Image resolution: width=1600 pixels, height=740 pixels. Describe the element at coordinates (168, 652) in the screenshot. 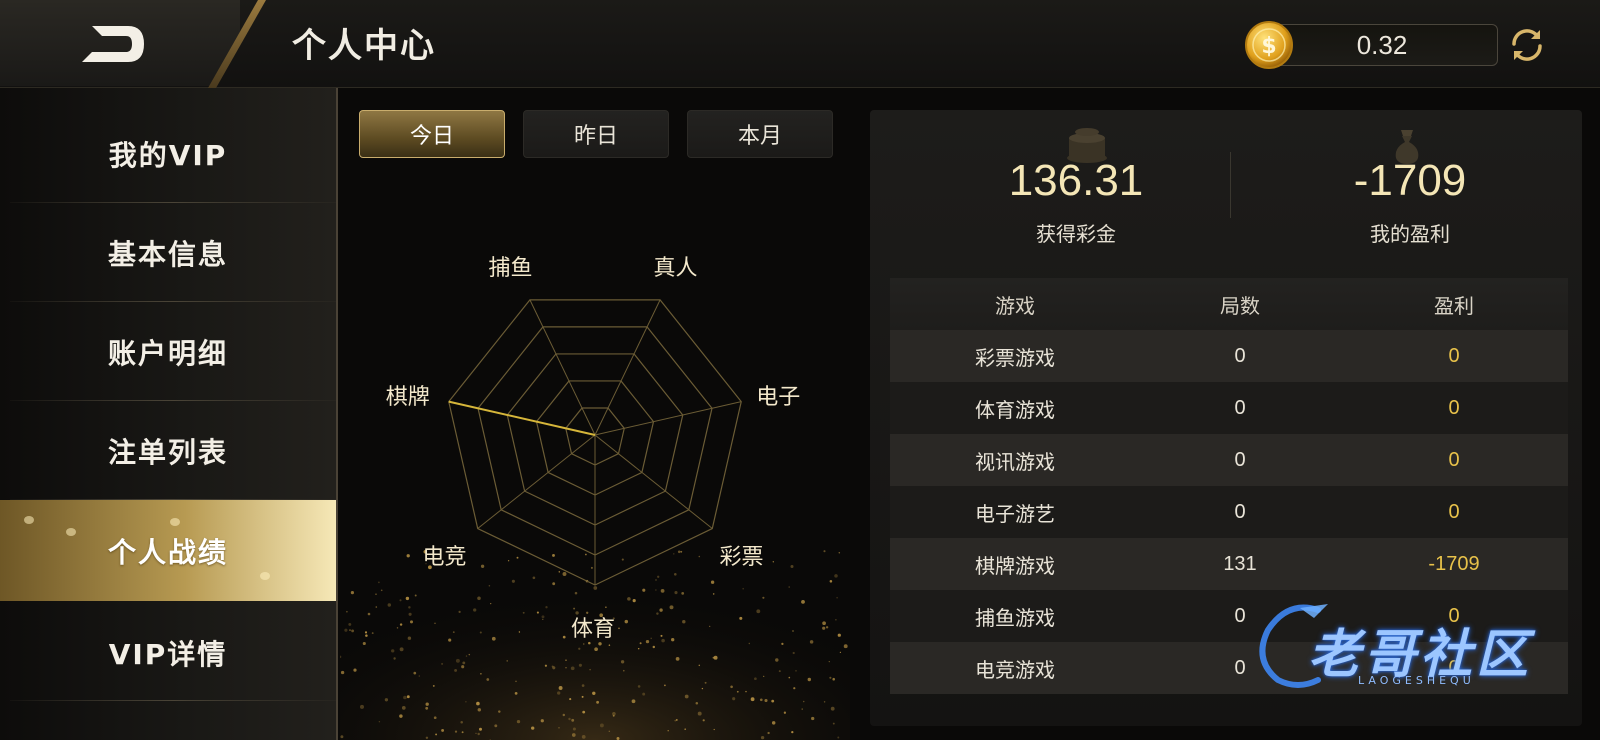

I see `sidebar-item-vip-details: VIP详情` at that location.